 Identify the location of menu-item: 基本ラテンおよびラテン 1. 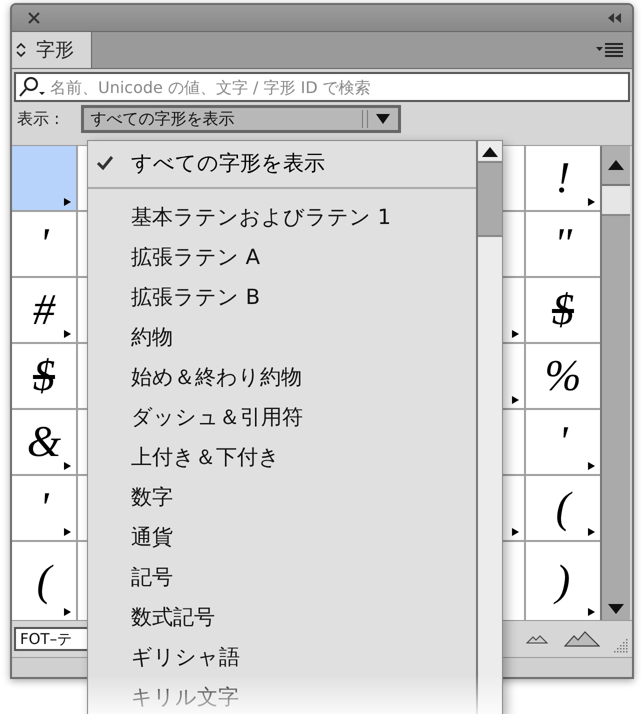
(282, 217).